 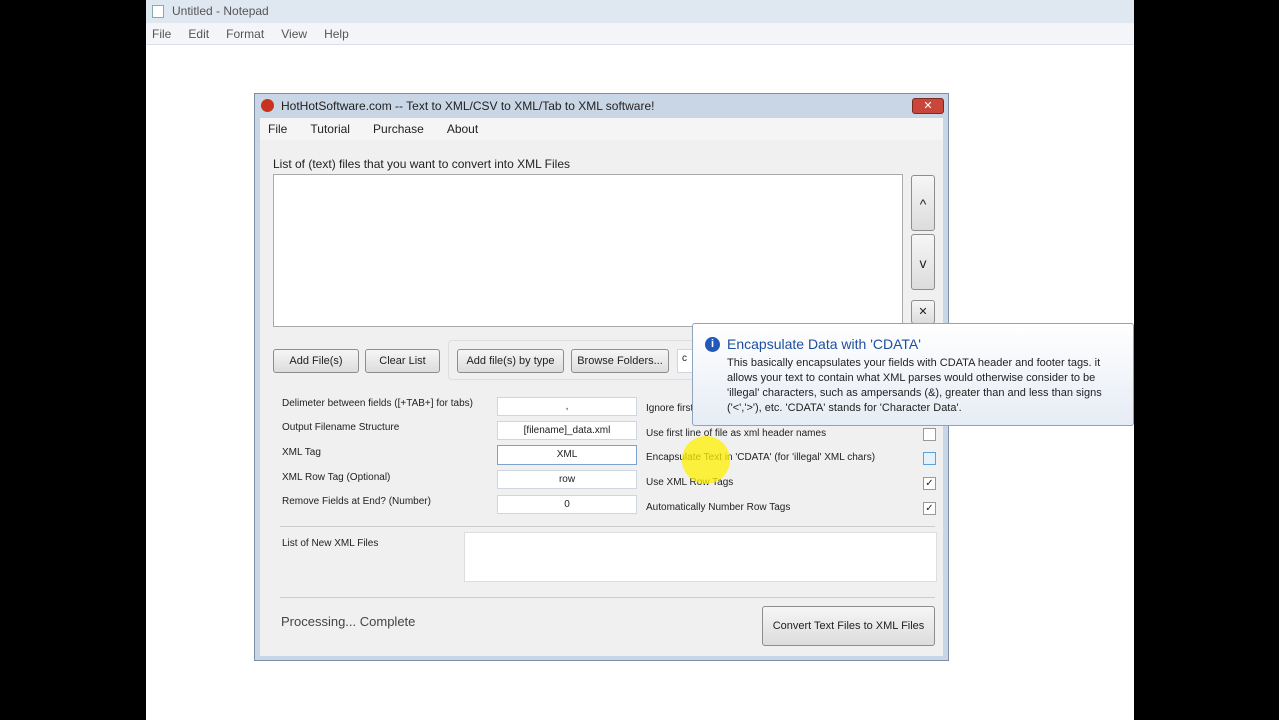 What do you see at coordinates (928, 106) in the screenshot?
I see `close-button: ✕` at bounding box center [928, 106].